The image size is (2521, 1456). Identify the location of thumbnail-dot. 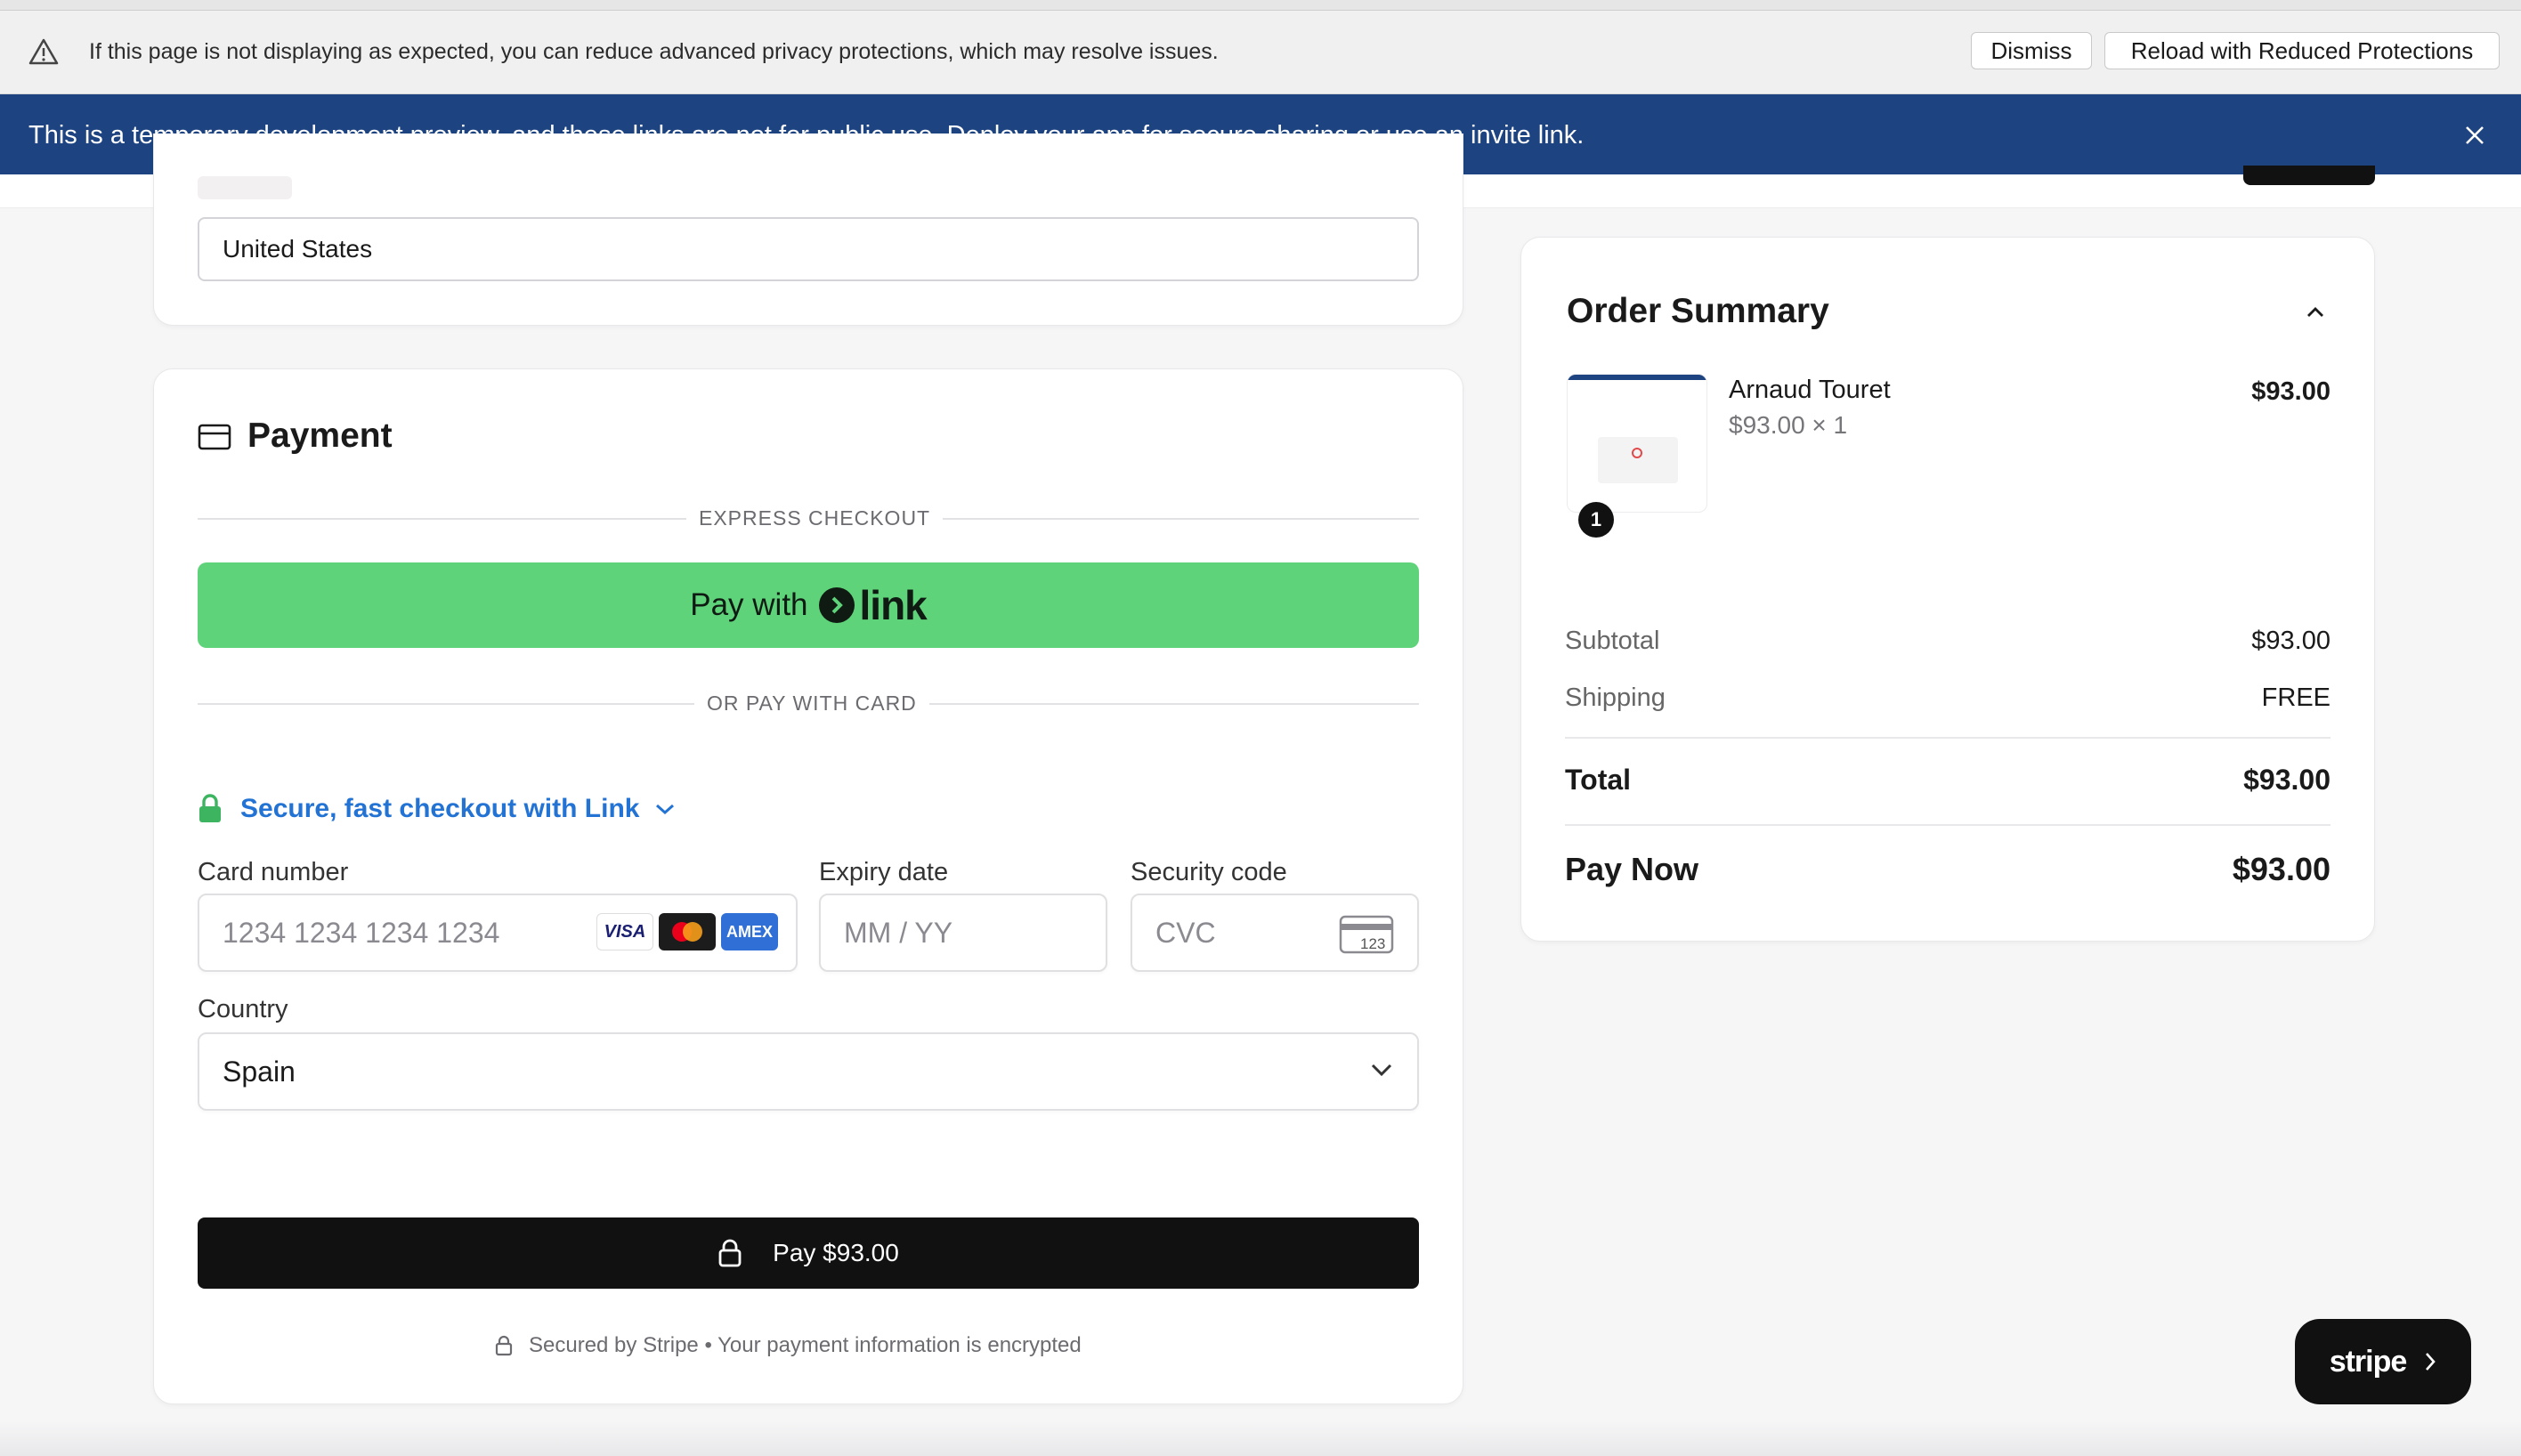
(1637, 453).